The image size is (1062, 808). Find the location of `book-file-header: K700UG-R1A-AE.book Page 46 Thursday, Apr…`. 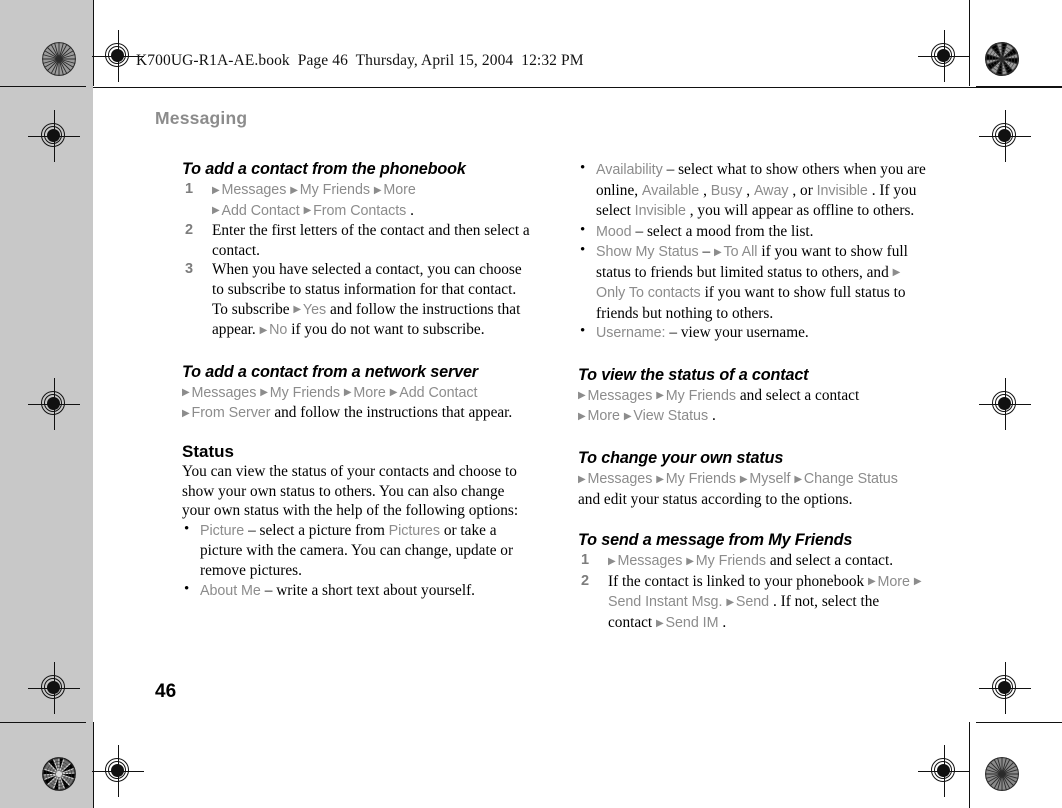

book-file-header: K700UG-R1A-AE.book Page 46 Thursday, Apr… is located at coordinates (360, 60).